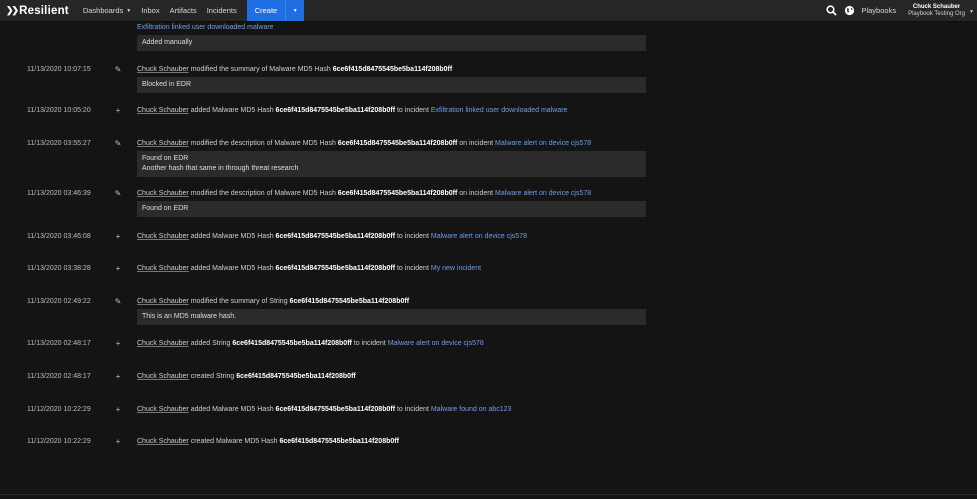 The image size is (977, 499). What do you see at coordinates (456, 268) in the screenshot?
I see `incident-link: My new incident` at bounding box center [456, 268].